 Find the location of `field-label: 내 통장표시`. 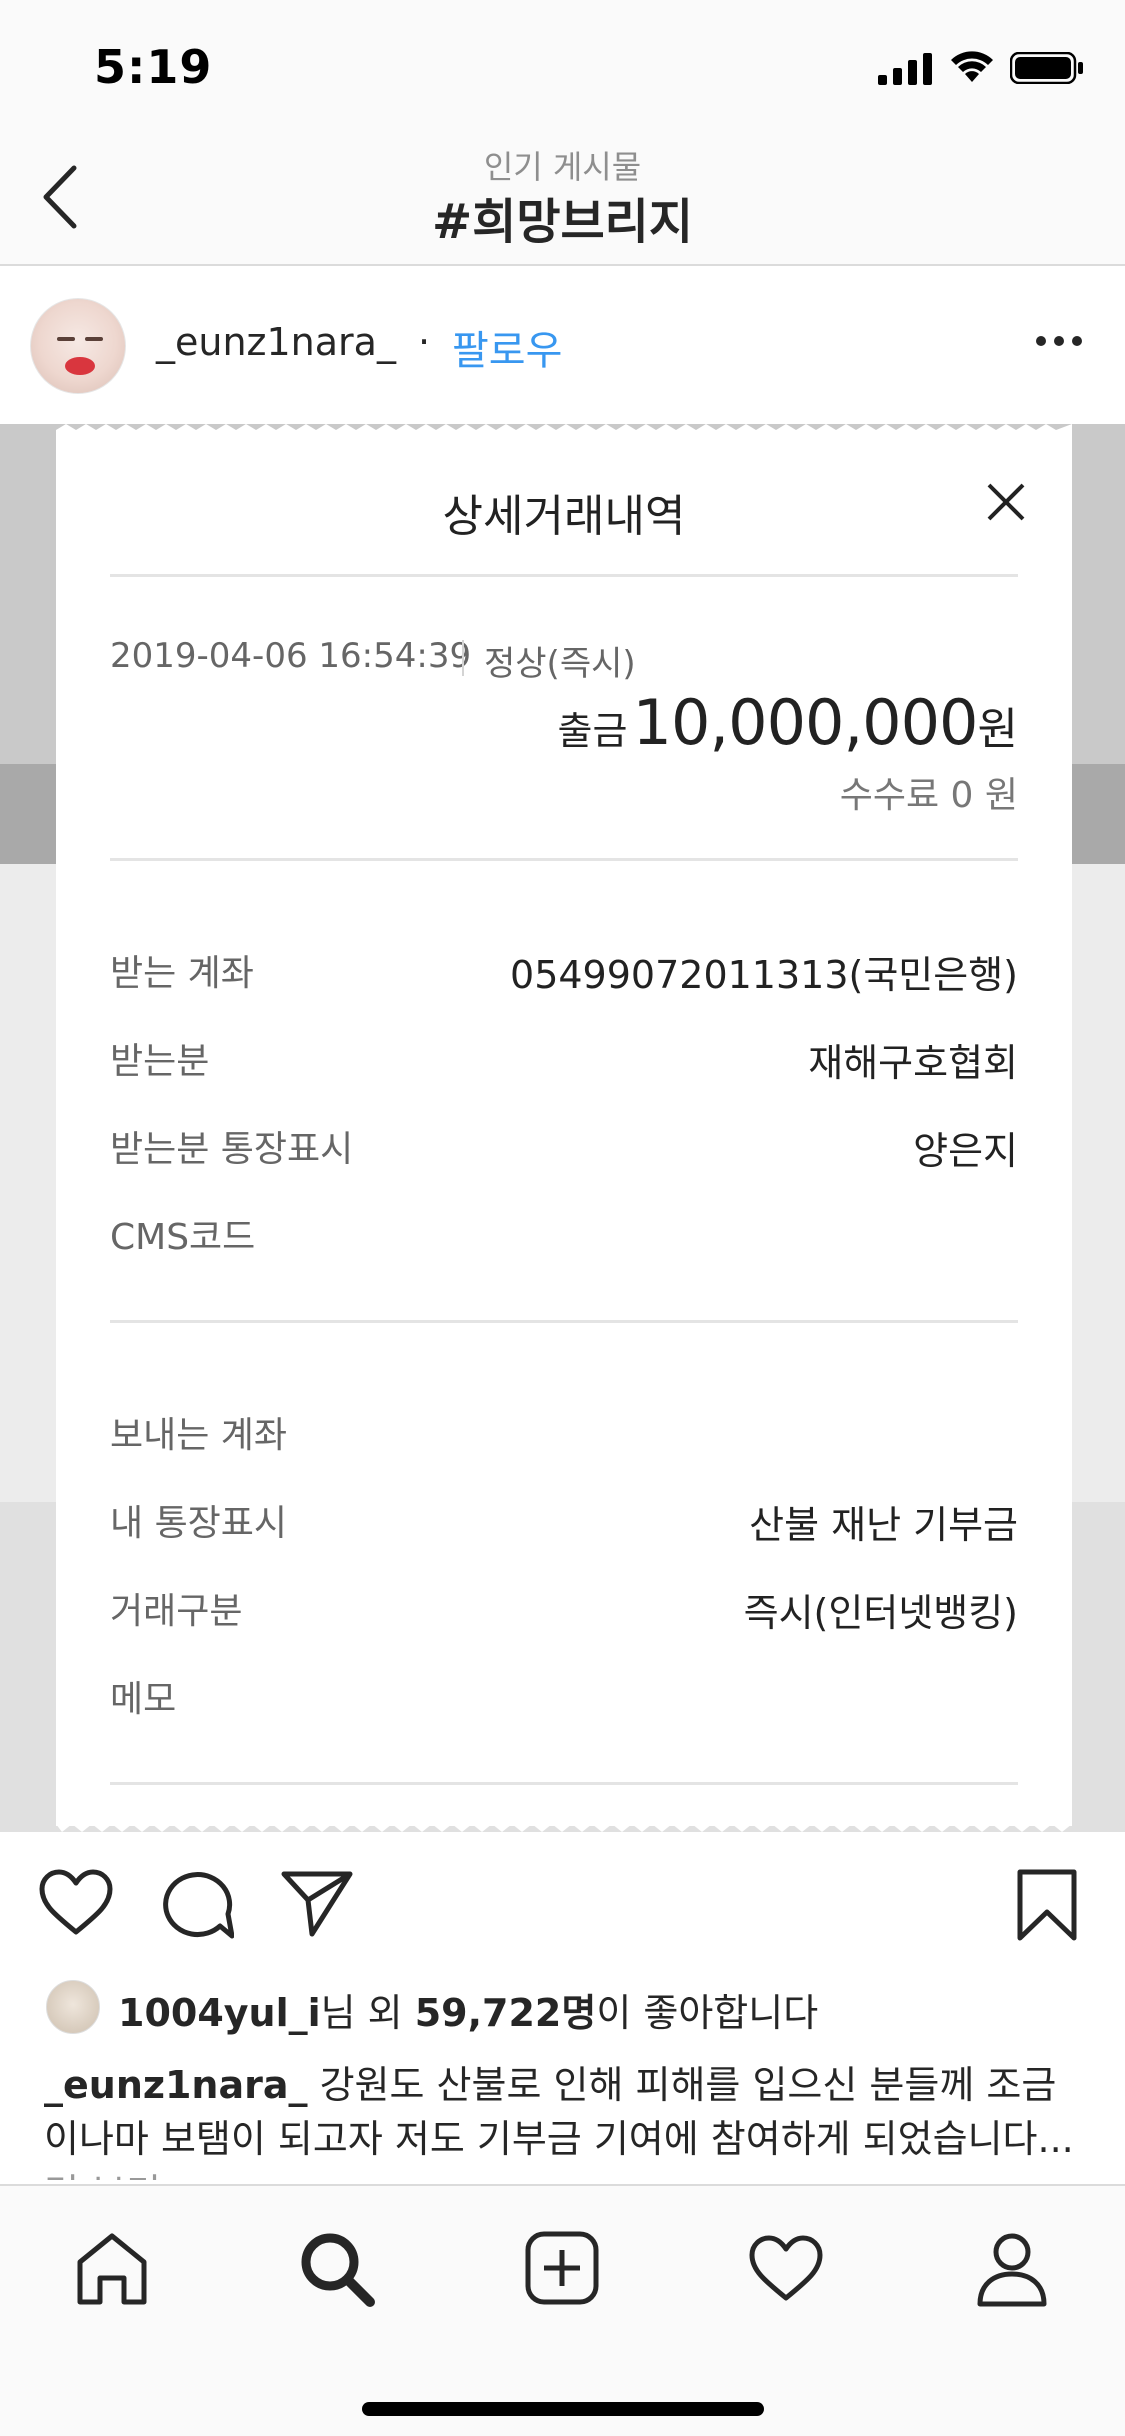

field-label: 내 통장표시 is located at coordinates (199, 1523).